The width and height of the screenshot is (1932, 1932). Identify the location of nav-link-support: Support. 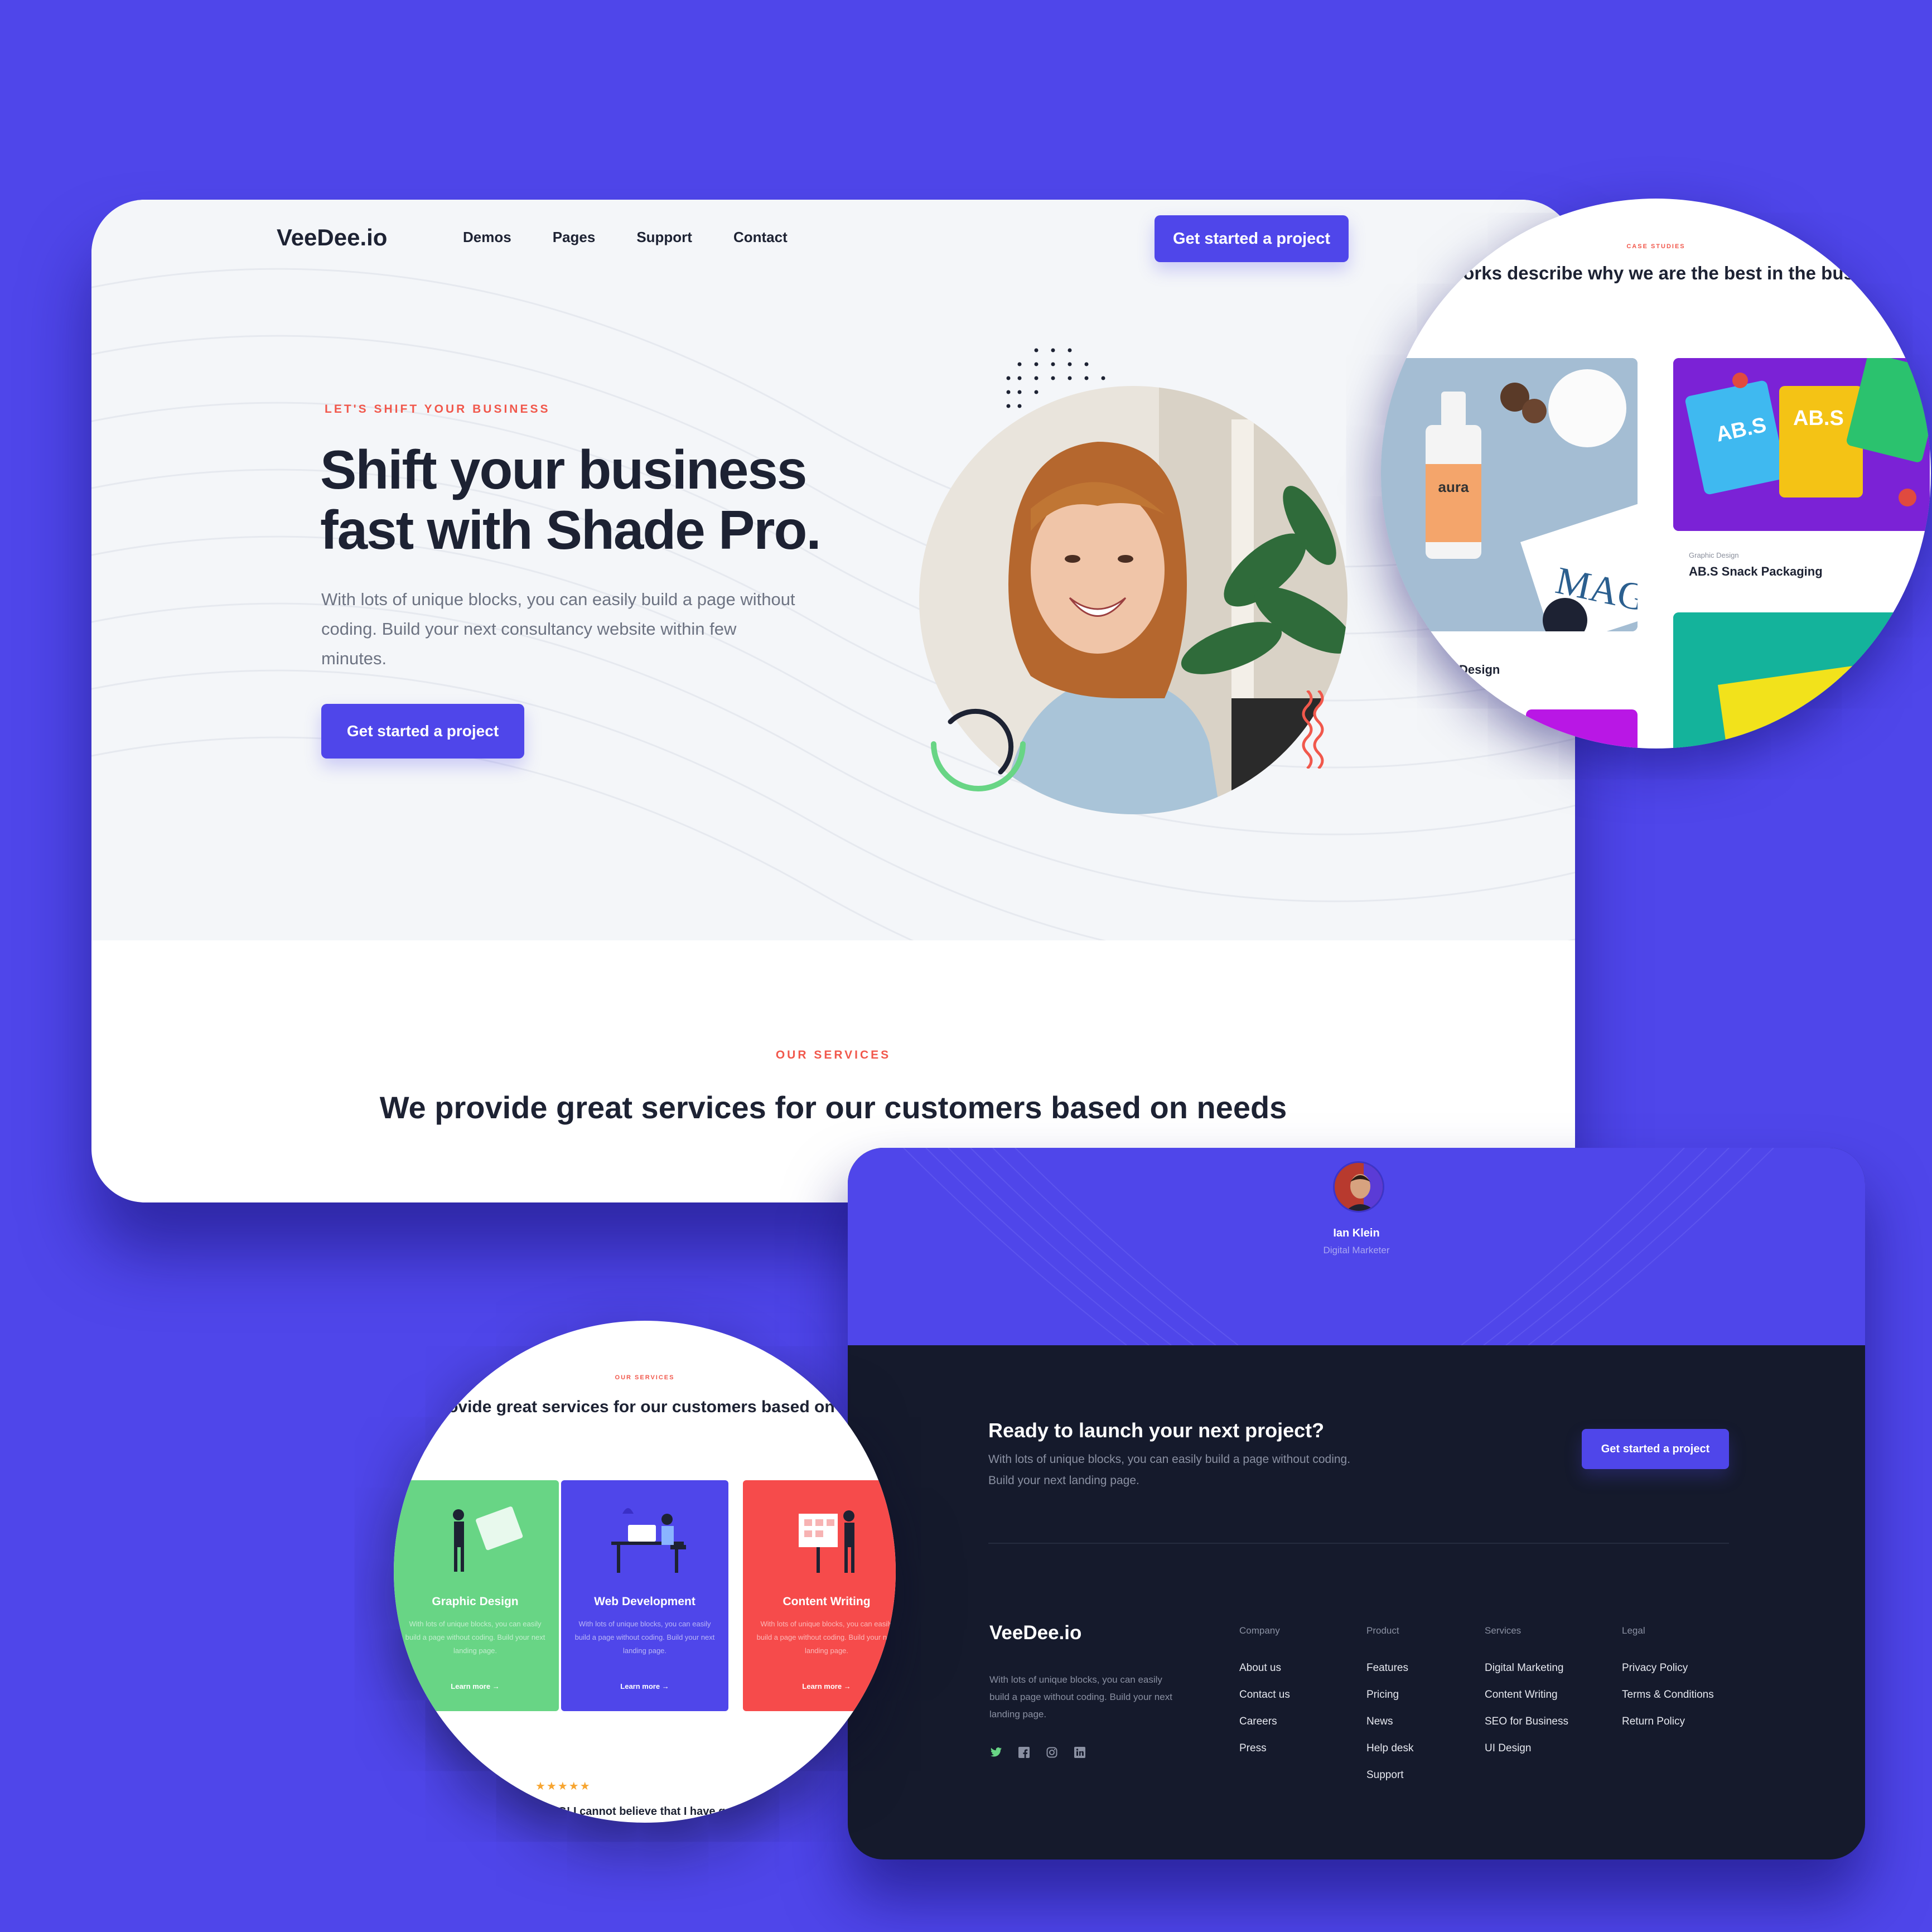
(664, 237).